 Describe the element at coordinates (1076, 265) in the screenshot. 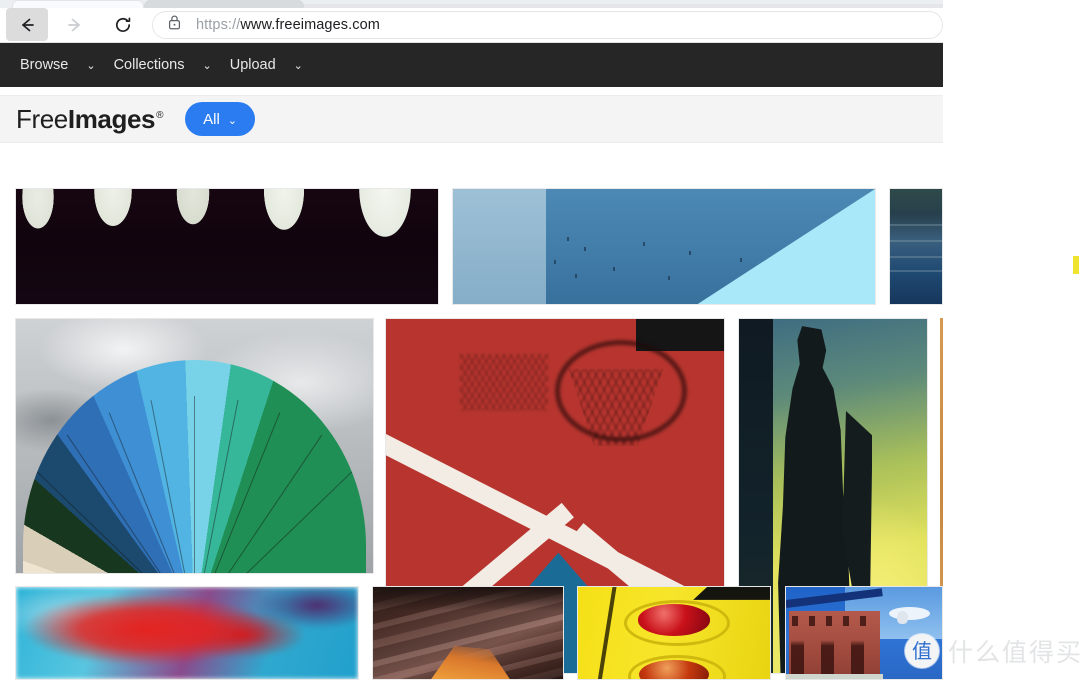

I see `yellow-edge-marker` at that location.